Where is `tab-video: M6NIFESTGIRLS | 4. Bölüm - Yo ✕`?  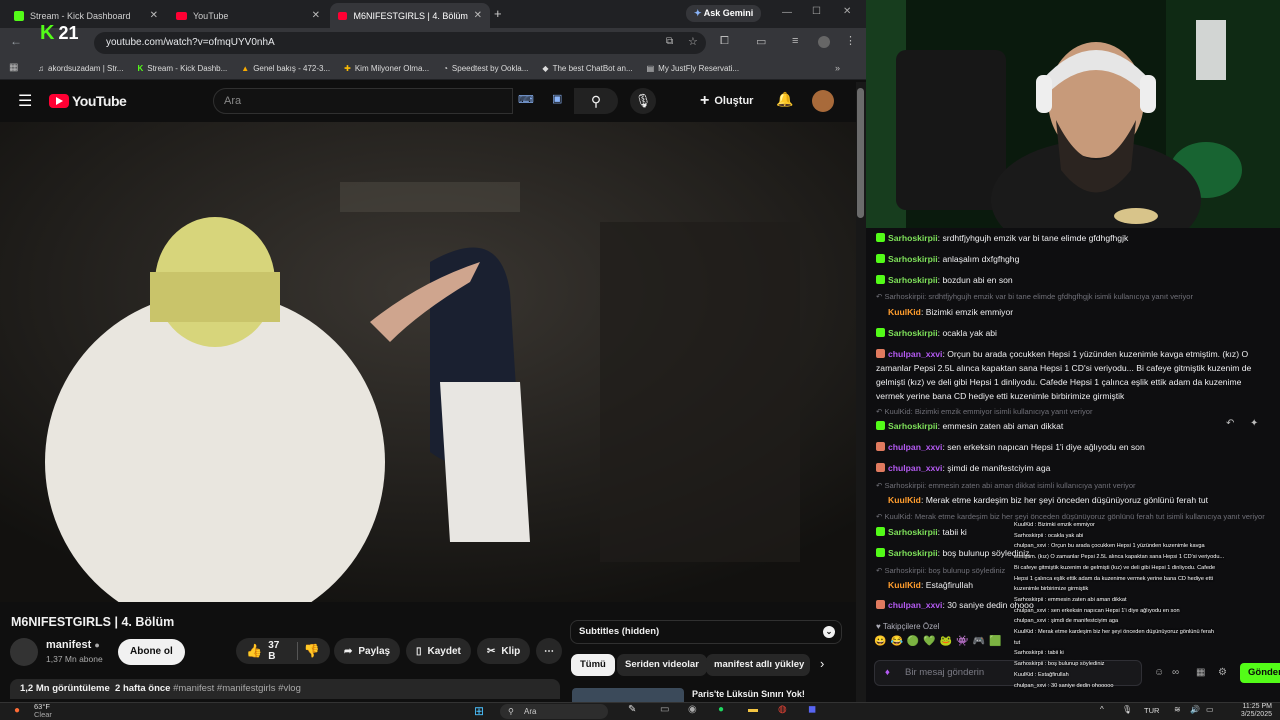
tab-video: M6NIFESTGIRLS | 4. Bölüm - Yo ✕ is located at coordinates (410, 15).